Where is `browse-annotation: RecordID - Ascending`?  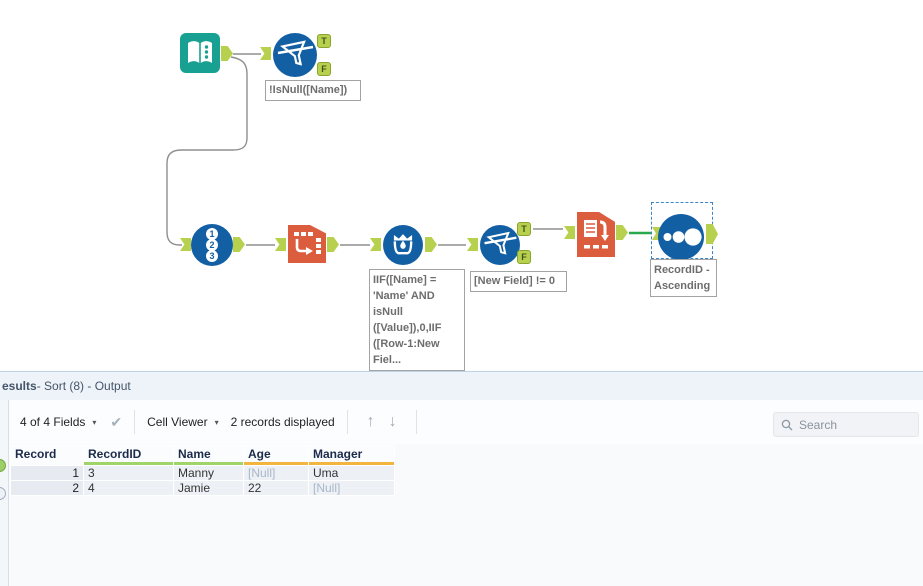
browse-annotation: RecordID - Ascending is located at coordinates (683, 278).